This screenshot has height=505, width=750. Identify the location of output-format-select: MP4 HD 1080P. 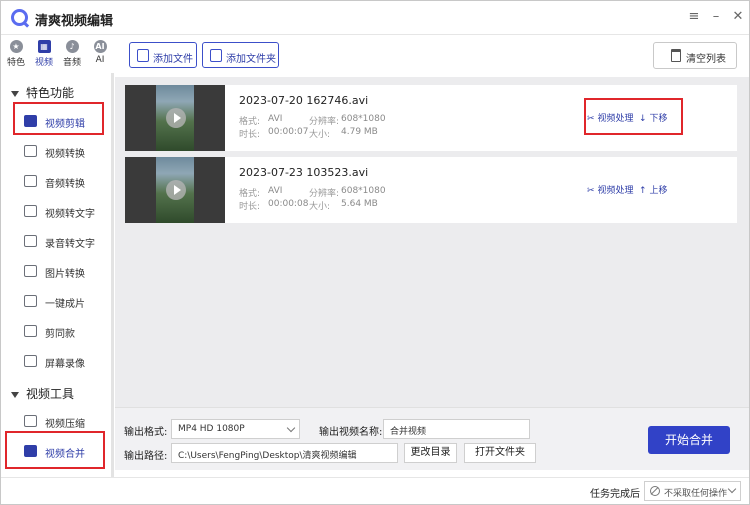
(235, 429).